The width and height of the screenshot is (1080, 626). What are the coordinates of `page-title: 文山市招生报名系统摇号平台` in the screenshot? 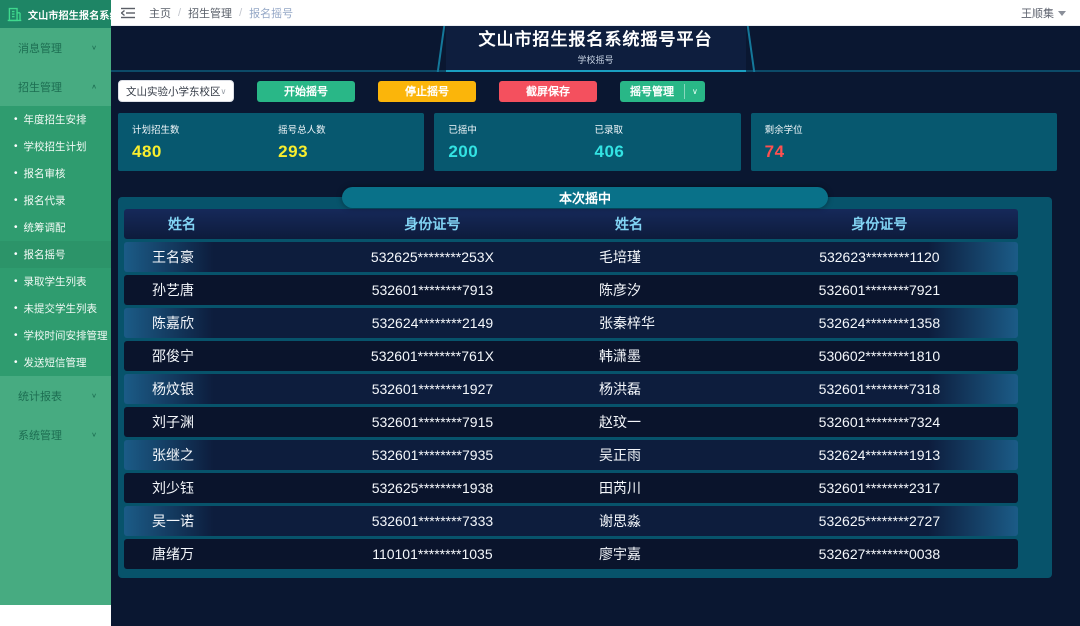 It's located at (595, 40).